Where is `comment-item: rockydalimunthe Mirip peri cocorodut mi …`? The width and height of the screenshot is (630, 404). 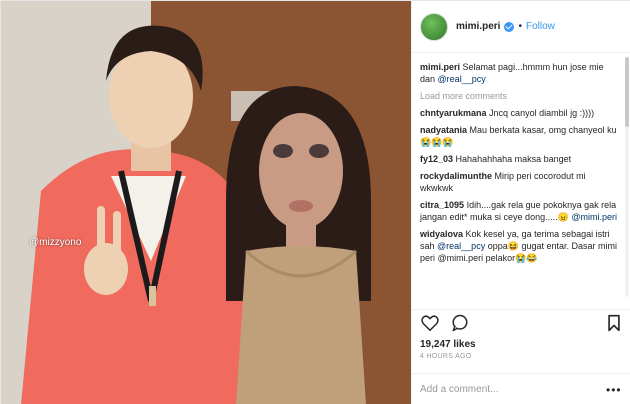
comment-item: rockydalimunthe Mirip peri cocorodut mi … is located at coordinates (519, 182).